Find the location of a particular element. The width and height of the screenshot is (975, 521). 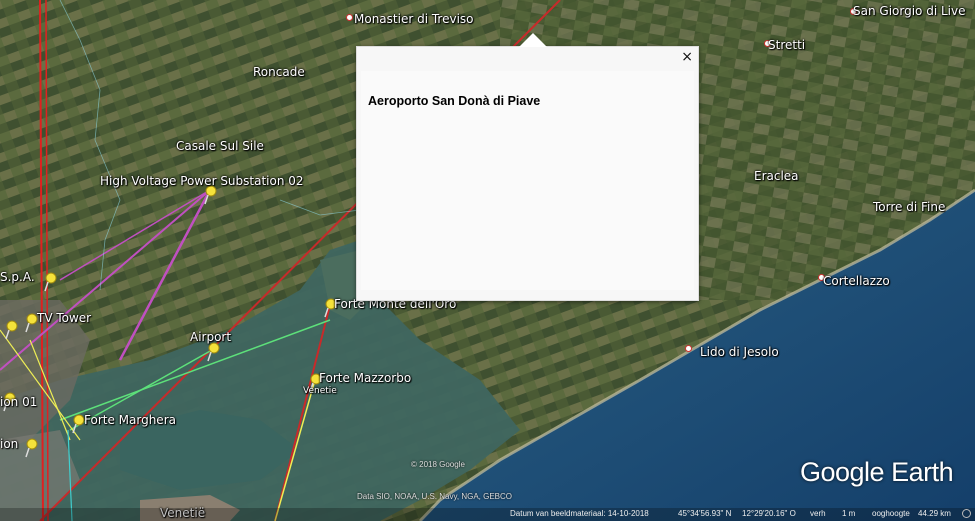

longitude: 12°29'20.16" O is located at coordinates (769, 513).